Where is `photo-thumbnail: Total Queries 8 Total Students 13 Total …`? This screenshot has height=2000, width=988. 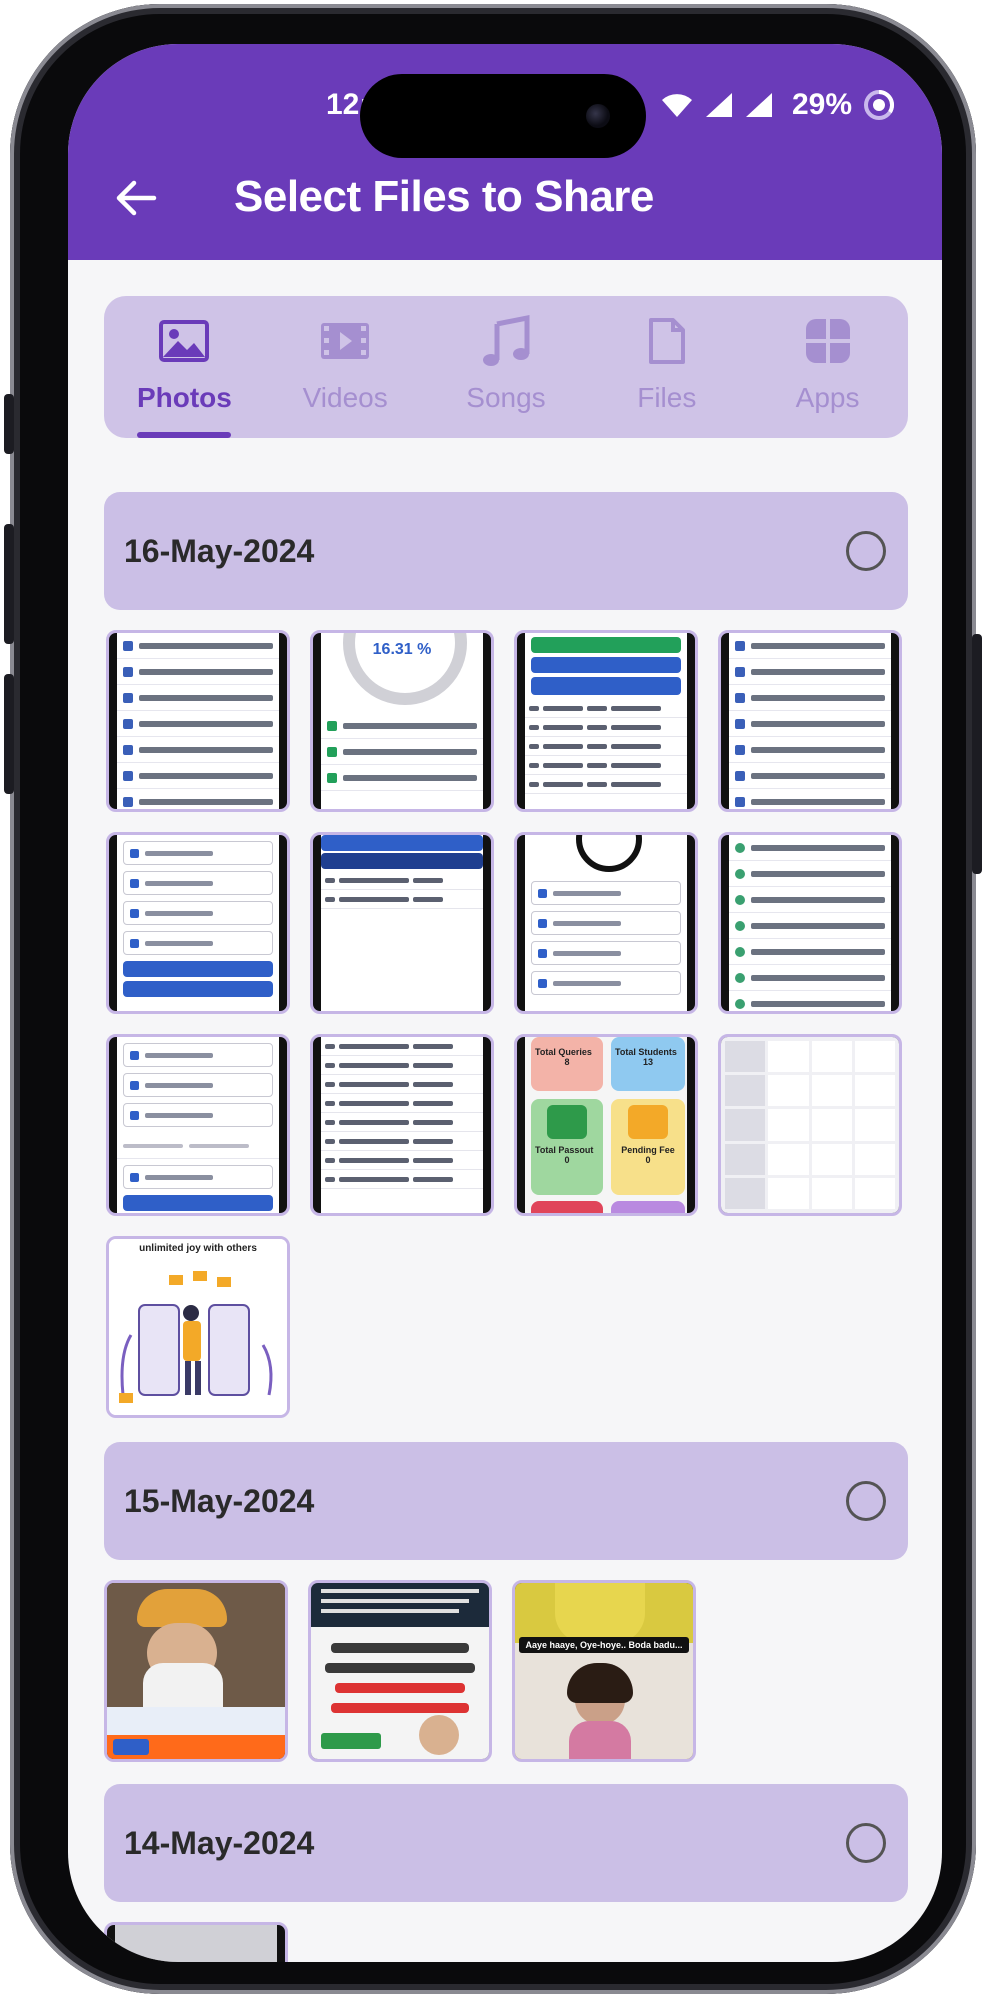
photo-thumbnail: Total Queries 8 Total Students 13 Total … is located at coordinates (606, 1125).